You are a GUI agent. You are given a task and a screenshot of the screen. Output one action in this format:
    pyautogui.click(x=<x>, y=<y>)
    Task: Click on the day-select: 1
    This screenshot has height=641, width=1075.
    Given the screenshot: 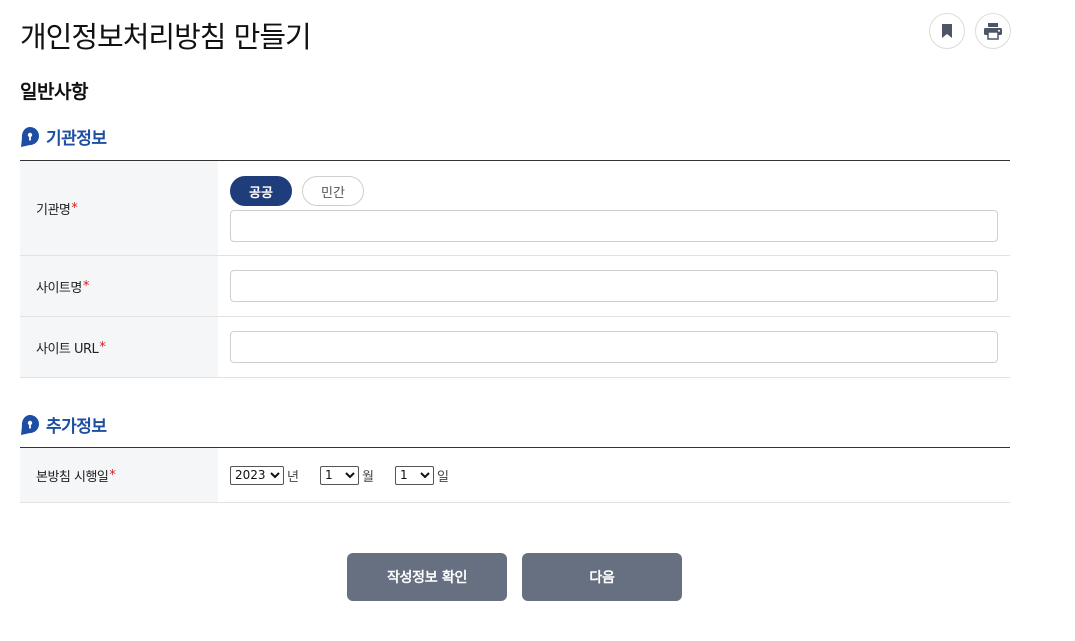 What is the action you would take?
    pyautogui.click(x=414, y=475)
    